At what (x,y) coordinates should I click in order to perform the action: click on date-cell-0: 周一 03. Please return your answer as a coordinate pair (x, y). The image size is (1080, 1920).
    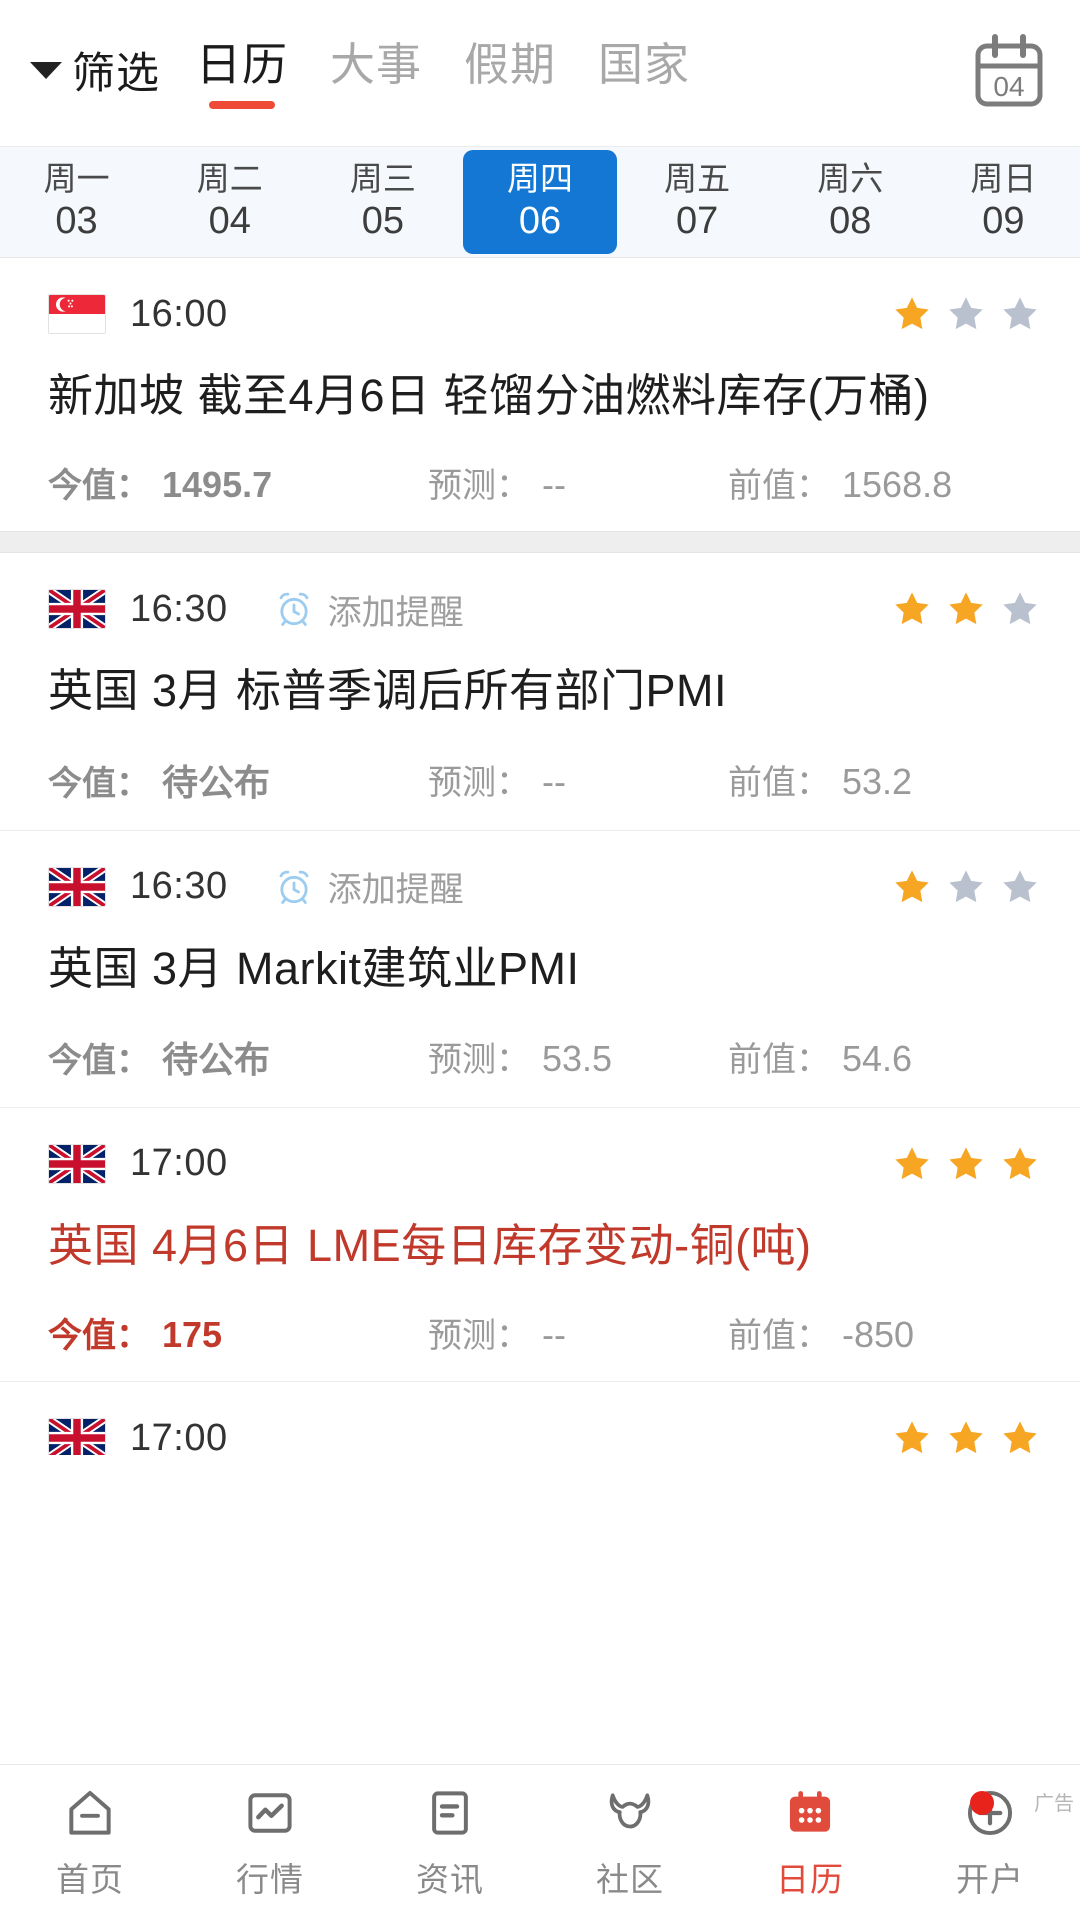
    Looking at the image, I should click on (76, 202).